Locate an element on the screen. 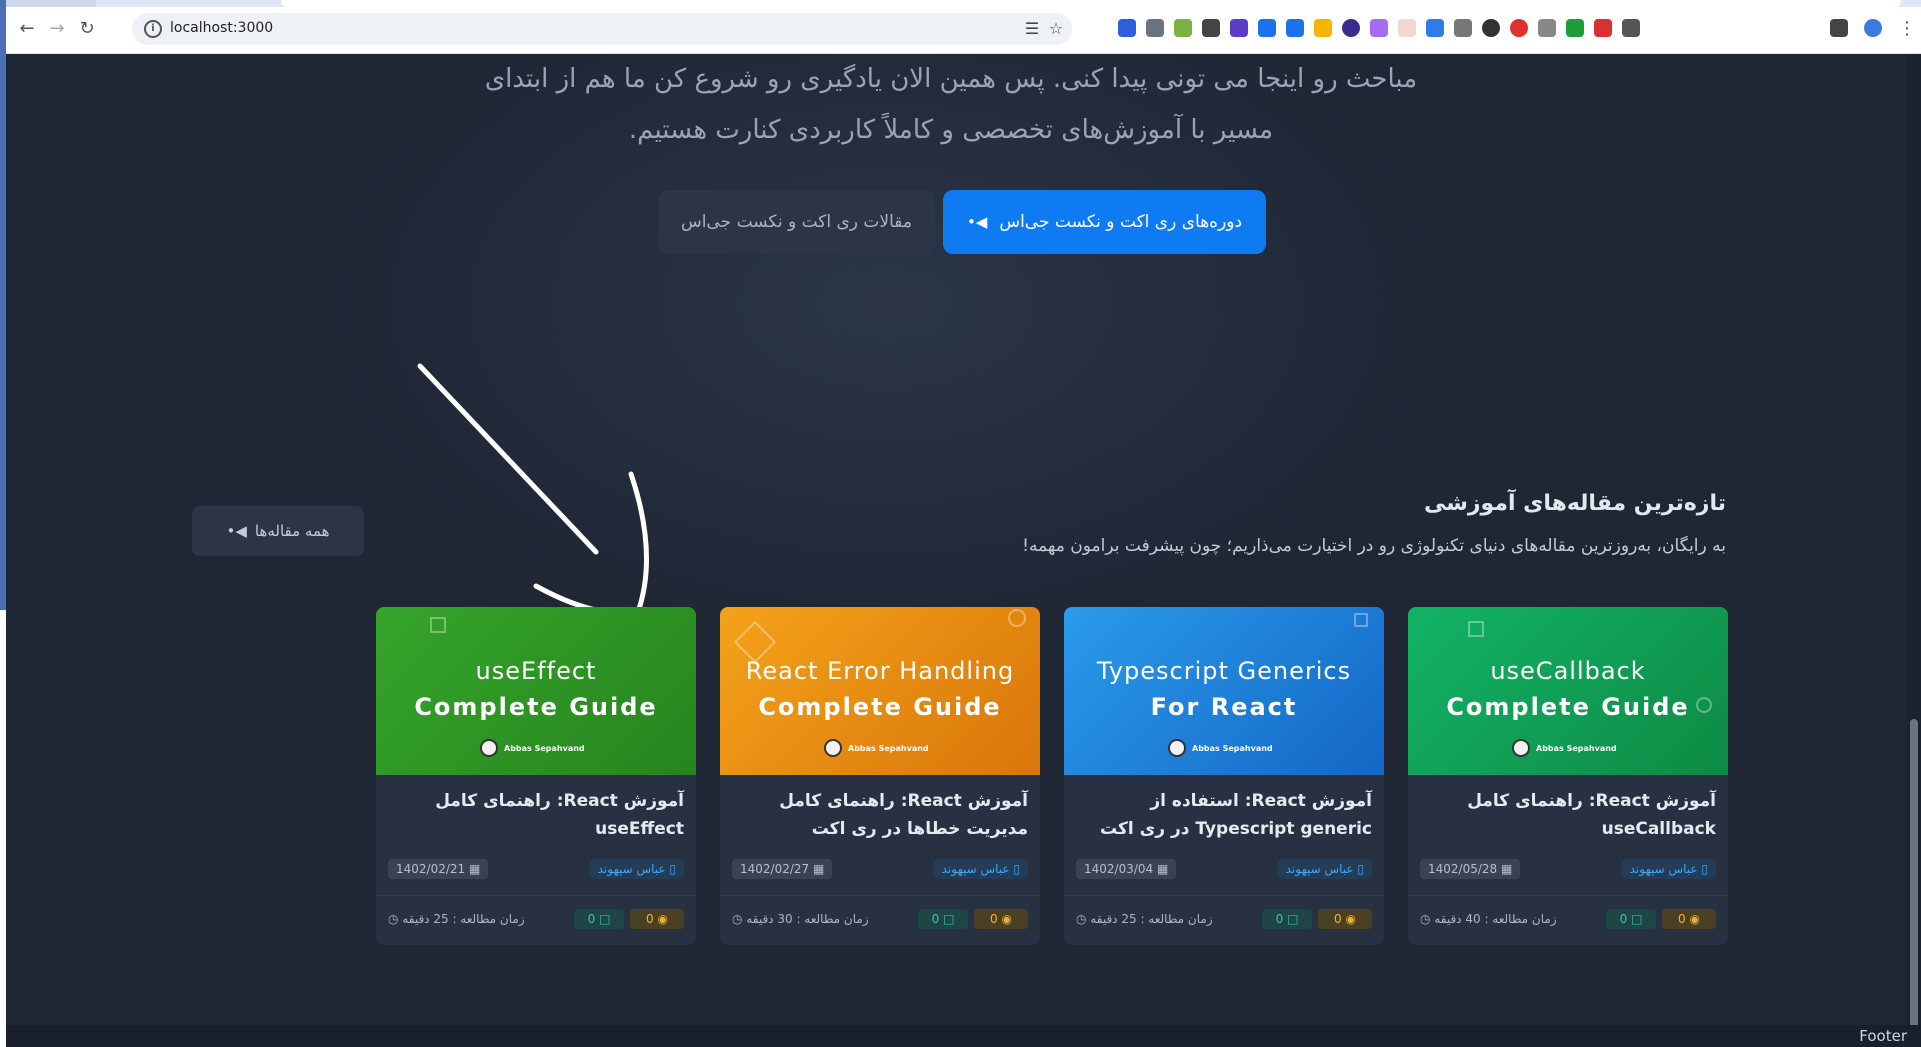 This screenshot has width=1921, height=1047. shield-icon is located at coordinates (1575, 28).